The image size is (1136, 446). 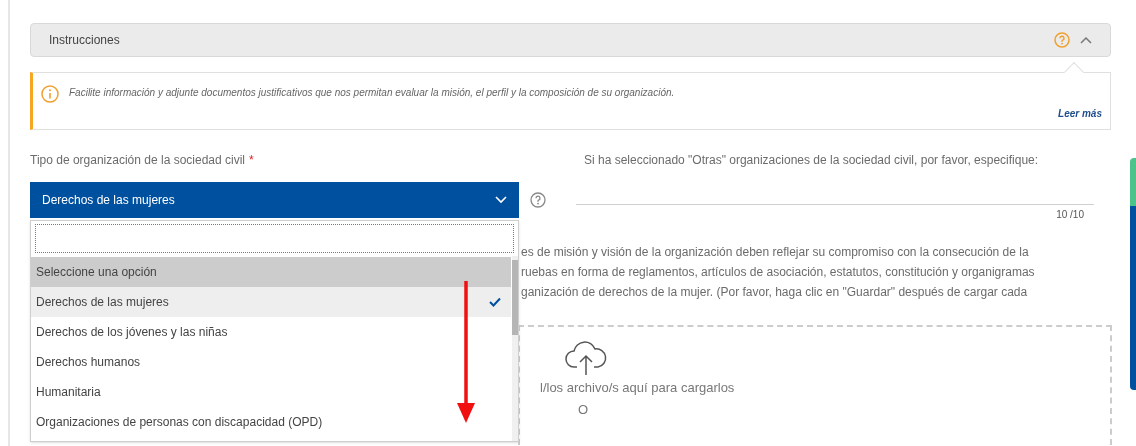 What do you see at coordinates (586, 358) in the screenshot?
I see `cloud-upload-icon` at bounding box center [586, 358].